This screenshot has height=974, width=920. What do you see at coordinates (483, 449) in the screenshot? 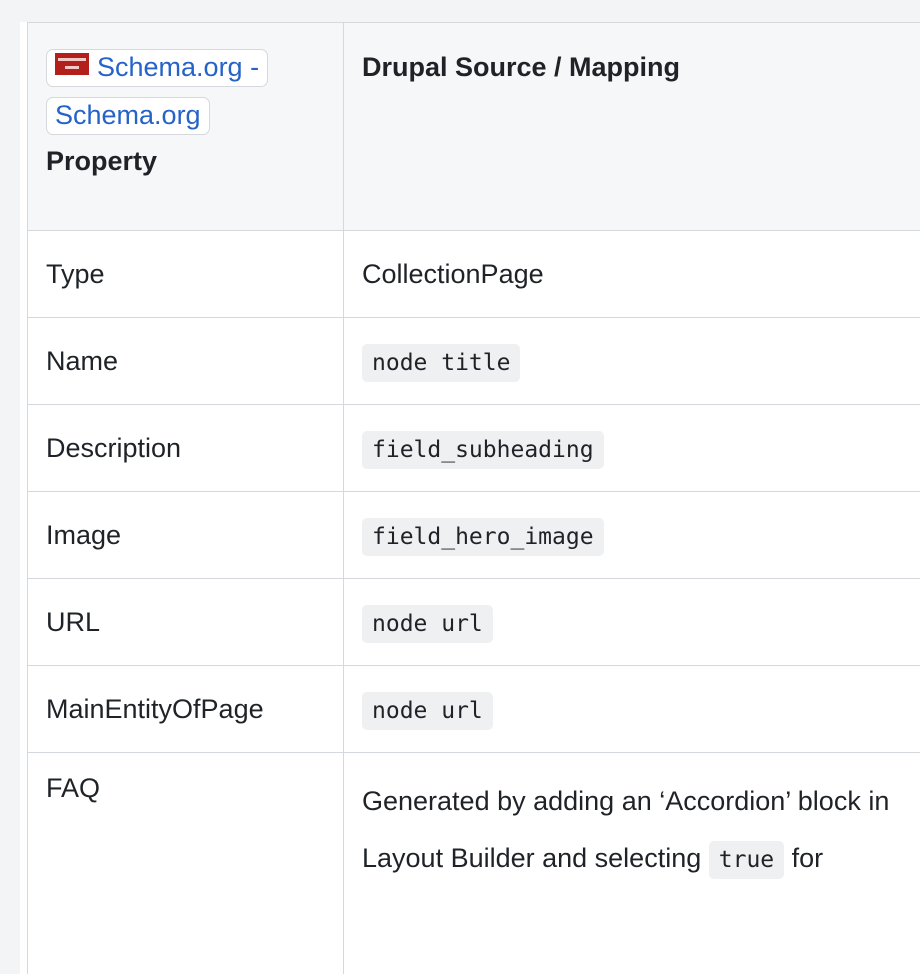
I see `mapping-code: field_subheading` at bounding box center [483, 449].